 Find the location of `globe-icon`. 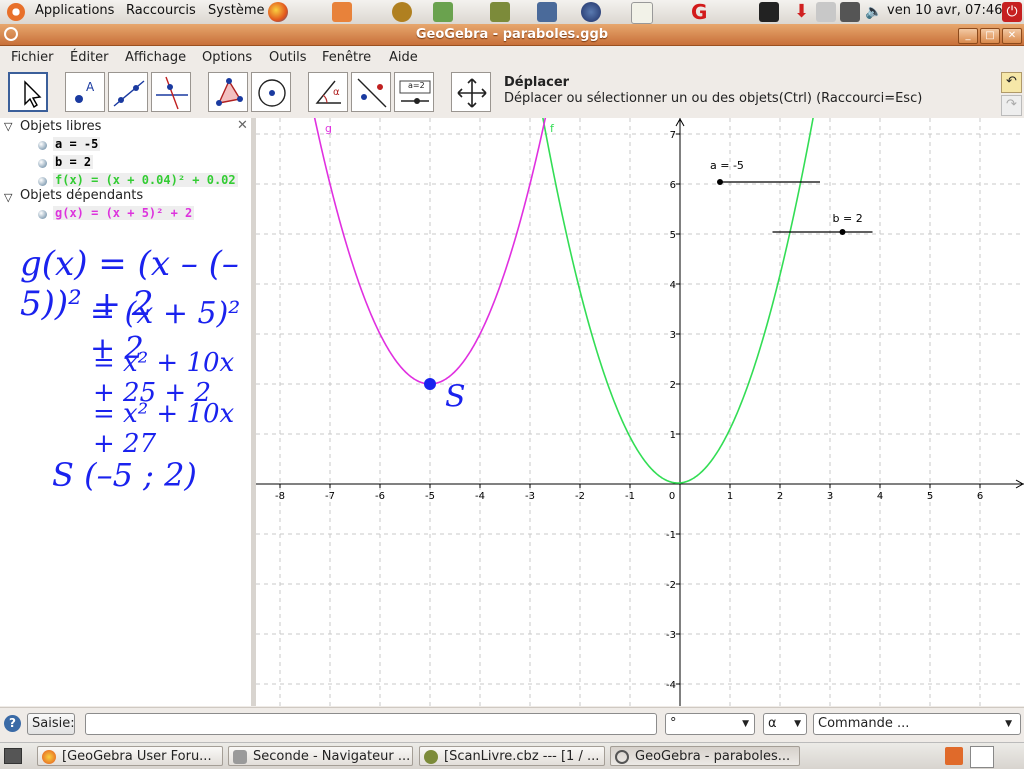

globe-icon is located at coordinates (591, 12).